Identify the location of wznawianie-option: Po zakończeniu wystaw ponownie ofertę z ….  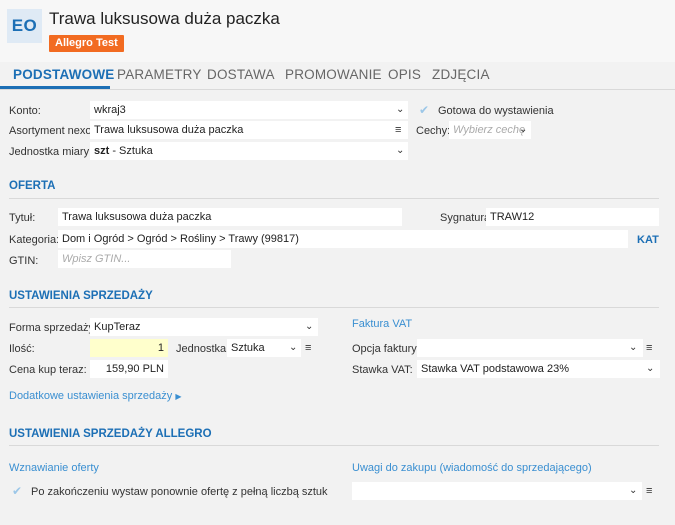
(179, 492).